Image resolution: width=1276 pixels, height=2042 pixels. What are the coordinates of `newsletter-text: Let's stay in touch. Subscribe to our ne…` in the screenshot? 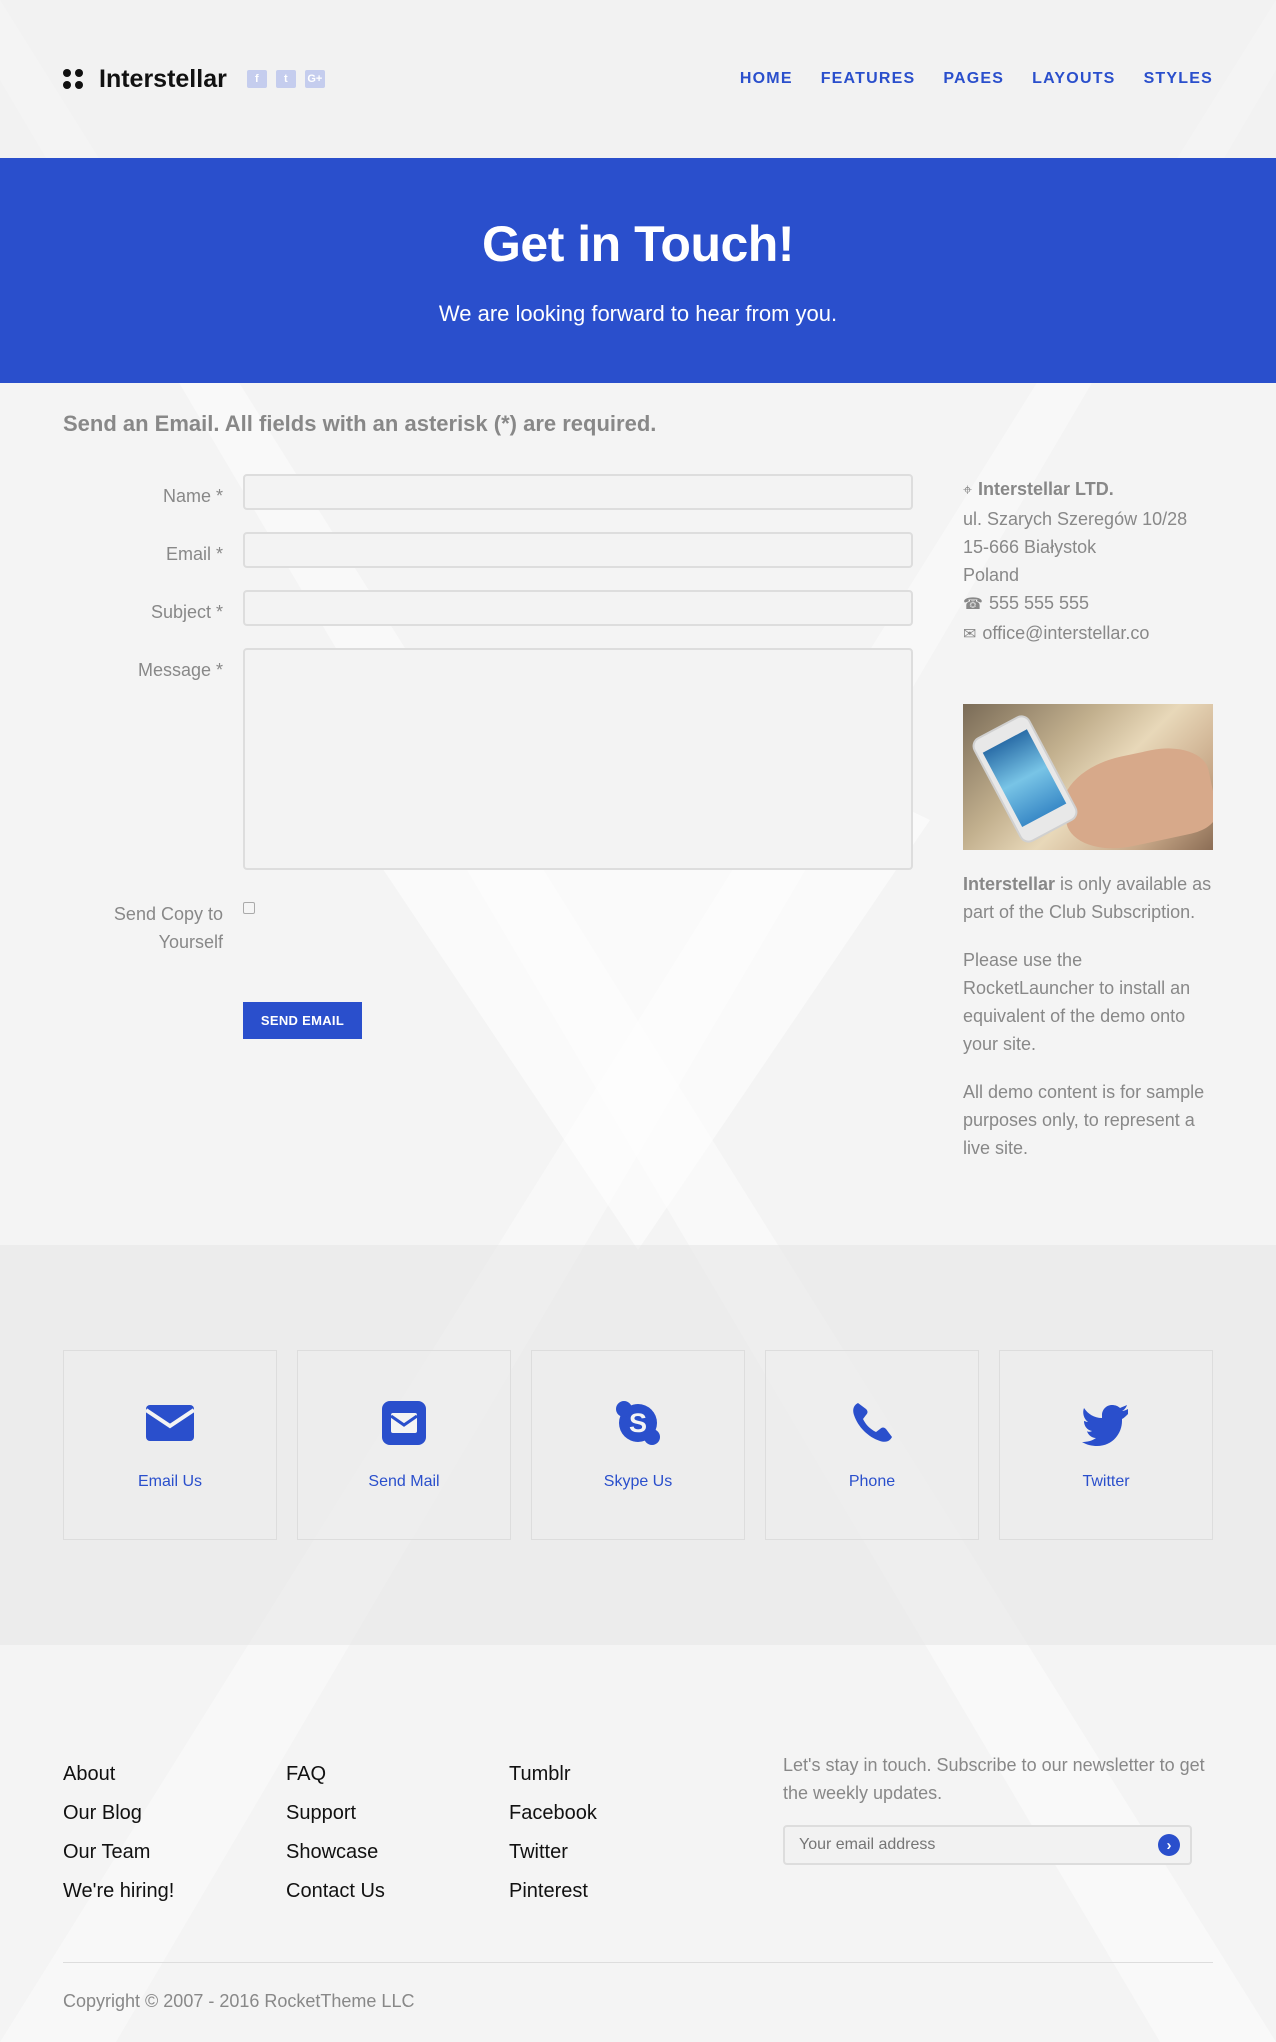 It's located at (994, 1779).